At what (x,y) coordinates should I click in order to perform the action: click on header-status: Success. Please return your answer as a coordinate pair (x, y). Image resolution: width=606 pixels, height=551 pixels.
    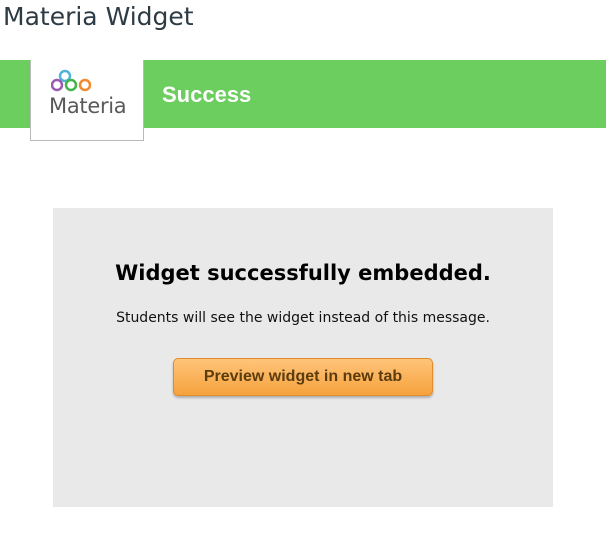
    Looking at the image, I should click on (207, 94).